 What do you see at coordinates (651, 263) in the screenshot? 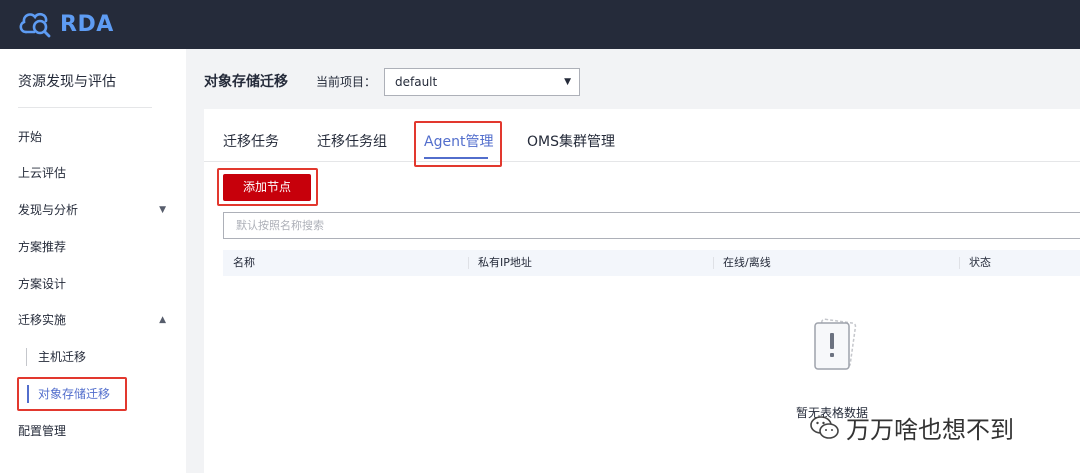
I see `table-header: 名称 私有IP地址 在线/离线 状态` at bounding box center [651, 263].